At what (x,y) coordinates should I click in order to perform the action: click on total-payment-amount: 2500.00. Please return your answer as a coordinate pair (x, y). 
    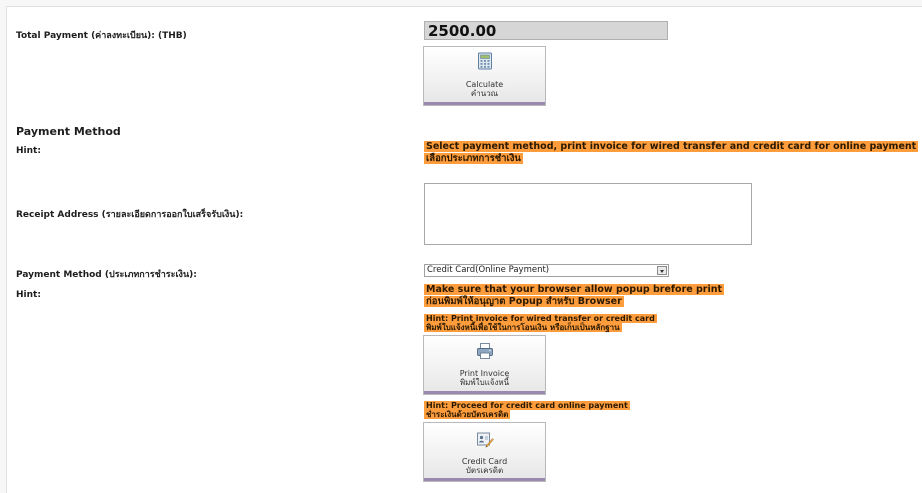
    Looking at the image, I should click on (546, 30).